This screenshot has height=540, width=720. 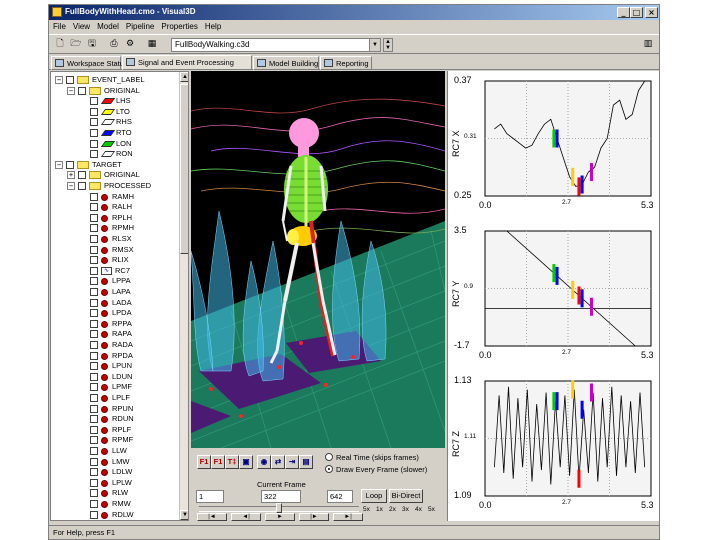 What do you see at coordinates (183, 296) in the screenshot?
I see `tree-scrollbar: ▲ ▼` at bounding box center [183, 296].